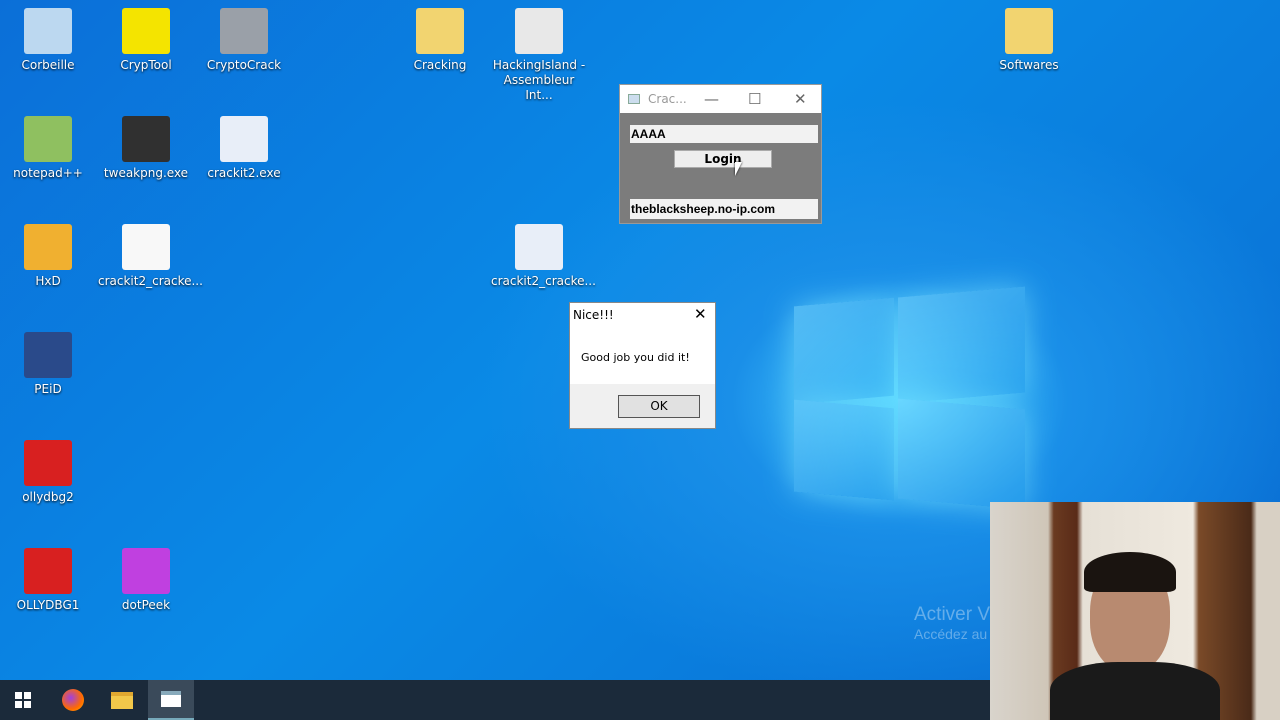  I want to click on windows-logo-wallpaper, so click(909, 397).